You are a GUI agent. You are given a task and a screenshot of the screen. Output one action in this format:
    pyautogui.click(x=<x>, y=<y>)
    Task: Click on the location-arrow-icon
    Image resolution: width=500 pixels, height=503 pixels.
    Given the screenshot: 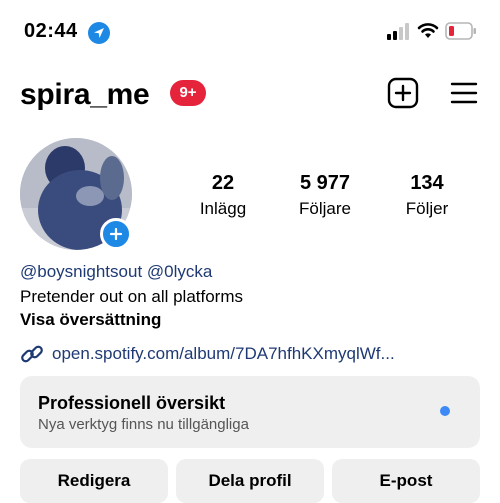 What is the action you would take?
    pyautogui.click(x=99, y=33)
    